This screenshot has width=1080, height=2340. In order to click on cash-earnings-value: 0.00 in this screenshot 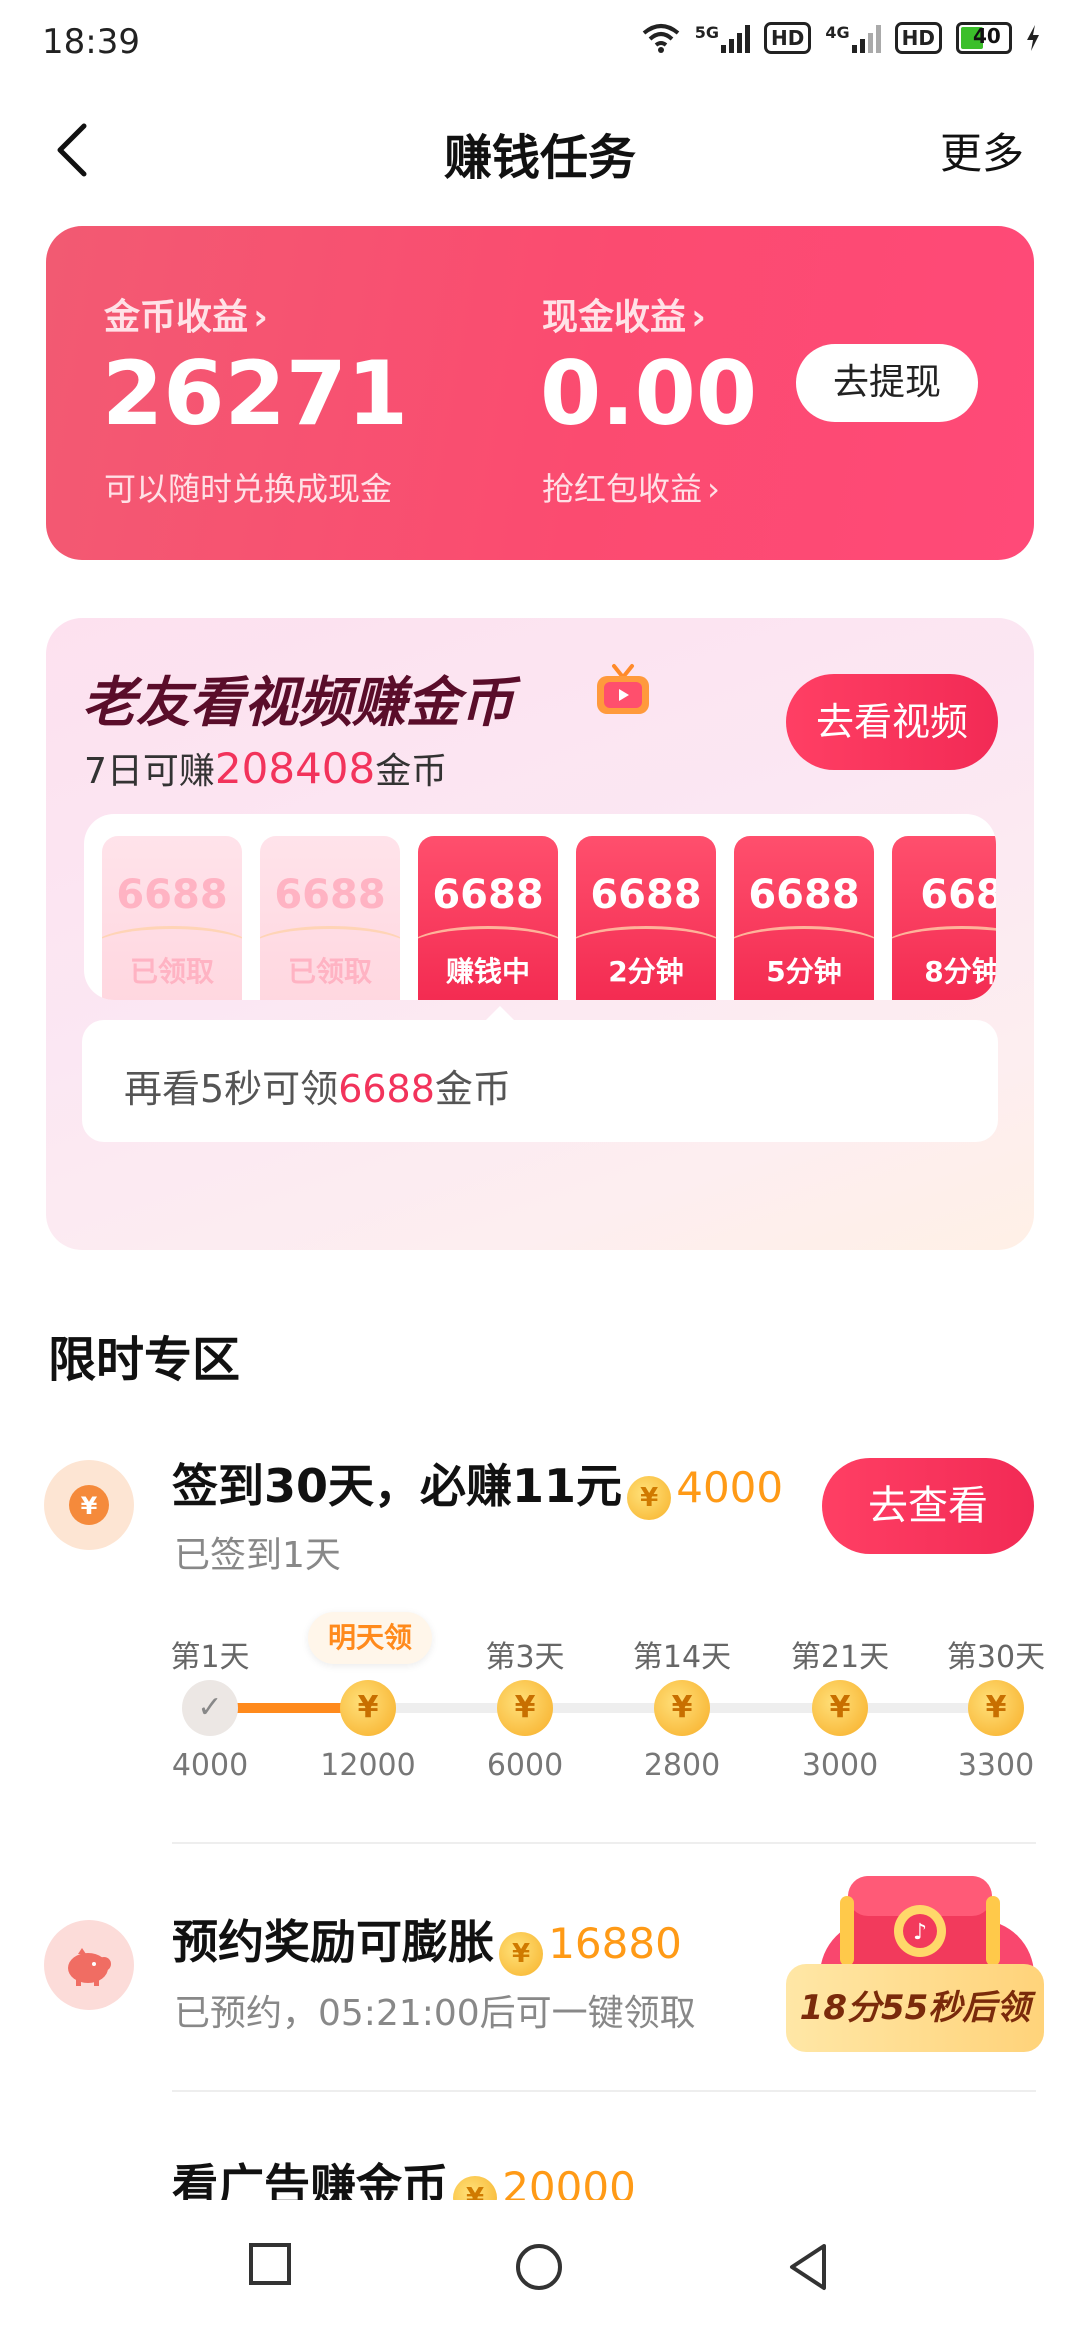, I will do `click(649, 393)`.